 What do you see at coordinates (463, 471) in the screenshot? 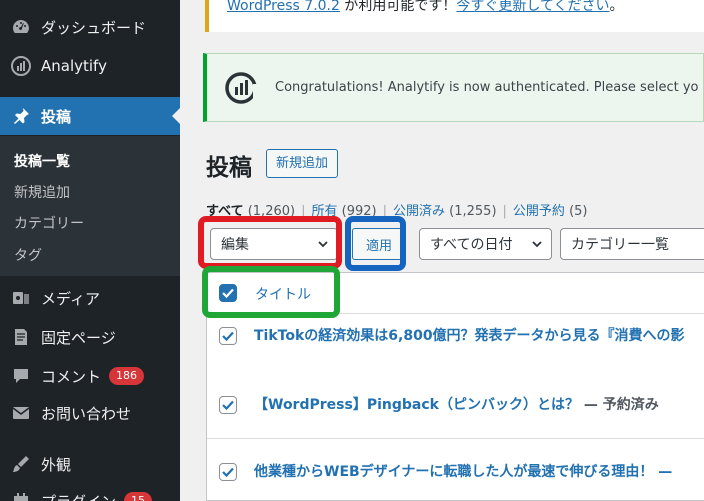
I see `post-title-link: 他業種からWEBデザイナーに転職した人が最速で伸びる理由！ —` at bounding box center [463, 471].